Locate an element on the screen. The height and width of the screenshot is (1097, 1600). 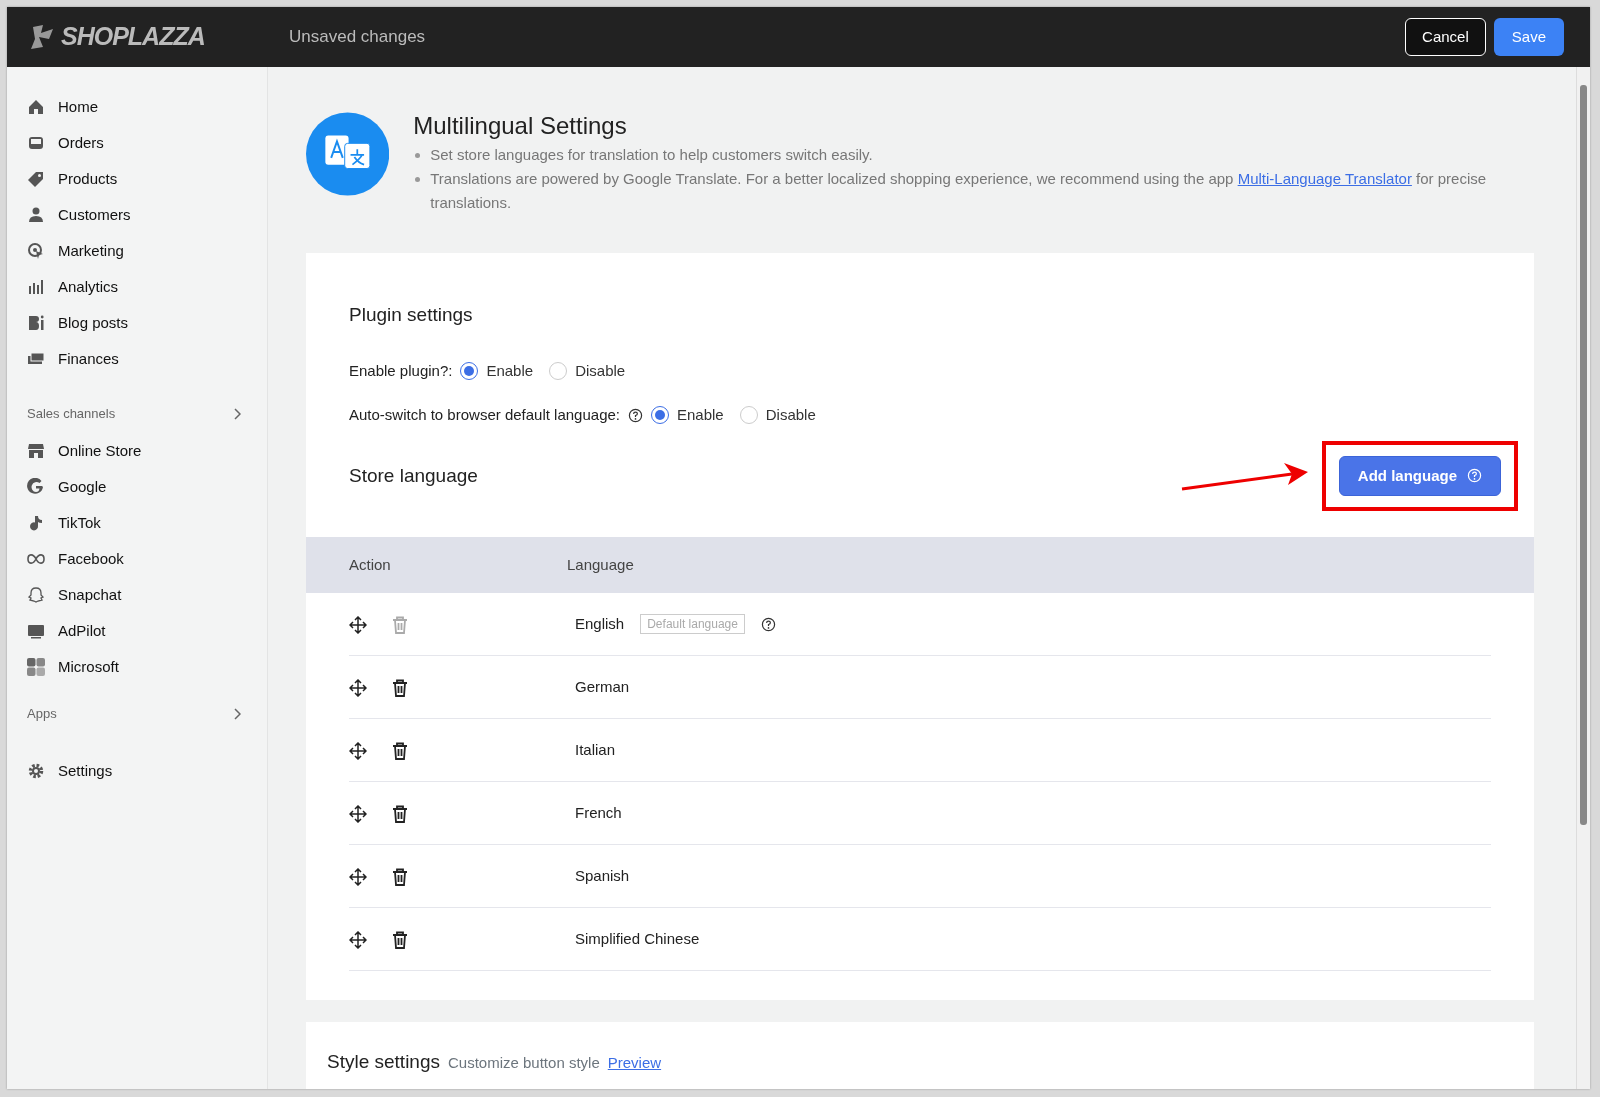
arrow-annotation-icon is located at coordinates (1244, 475).